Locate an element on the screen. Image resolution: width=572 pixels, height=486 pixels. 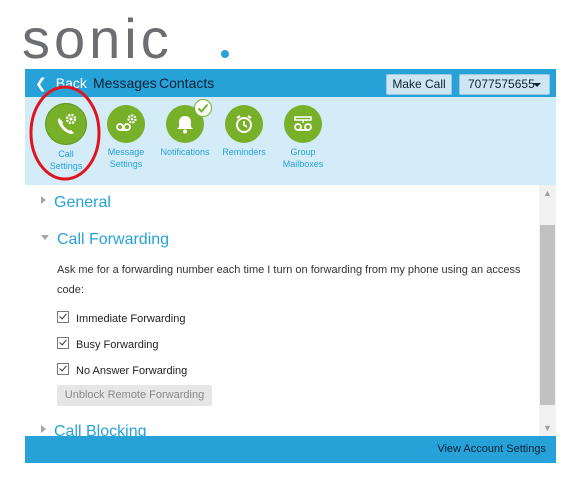
no-answer-forwarding-checkbox: No Answer Forwarding is located at coordinates (122, 370).